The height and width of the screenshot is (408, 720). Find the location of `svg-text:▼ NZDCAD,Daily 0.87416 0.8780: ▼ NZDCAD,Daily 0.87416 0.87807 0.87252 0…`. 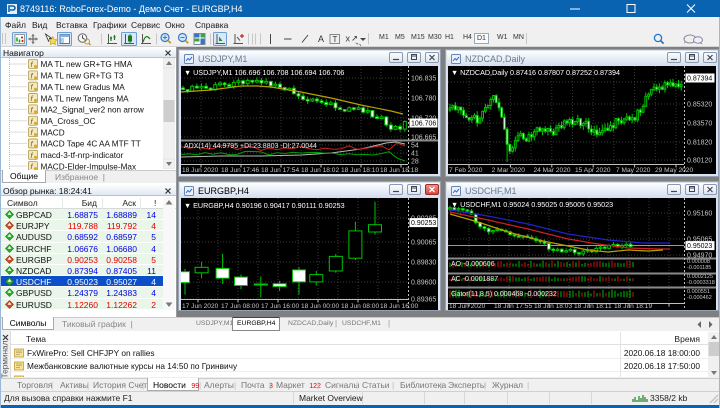

svg-text:▼ NZDCAD,Daily 0.87416 0.8780: ▼ NZDCAD,Daily 0.87416 0.87807 0.87252 0… is located at coordinates (535, 72).